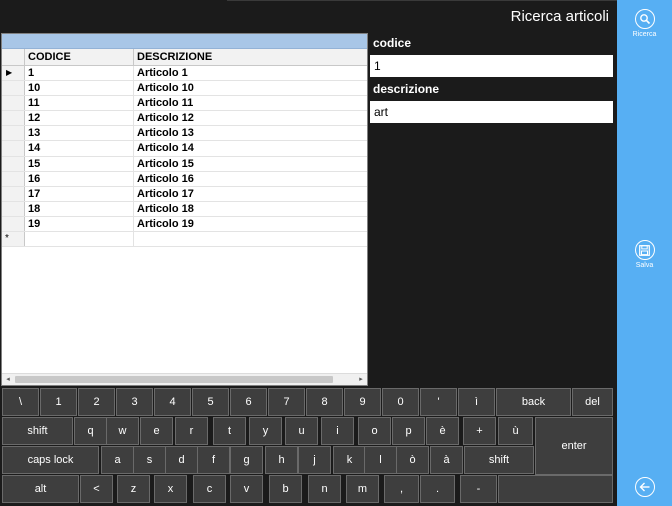 The height and width of the screenshot is (506, 672). I want to click on new-row: *, so click(184, 240).